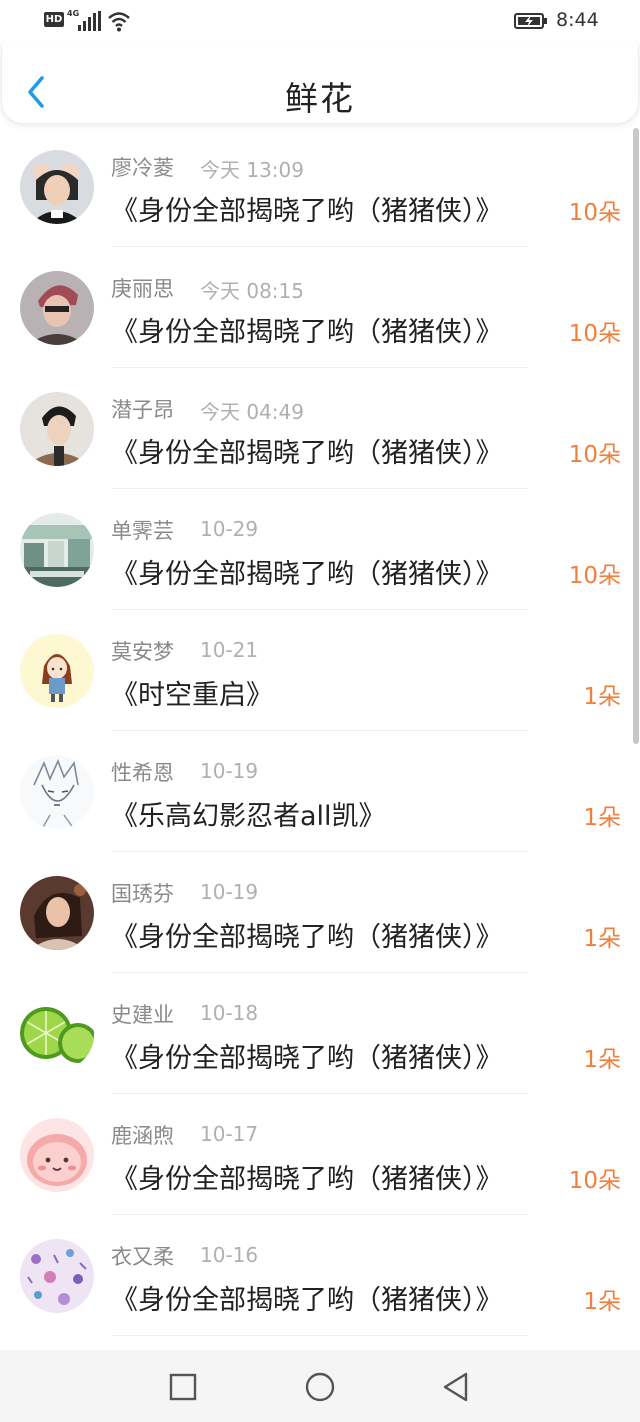 The height and width of the screenshot is (1422, 640). I want to click on sender-name: 衣又柔, so click(142, 1257).